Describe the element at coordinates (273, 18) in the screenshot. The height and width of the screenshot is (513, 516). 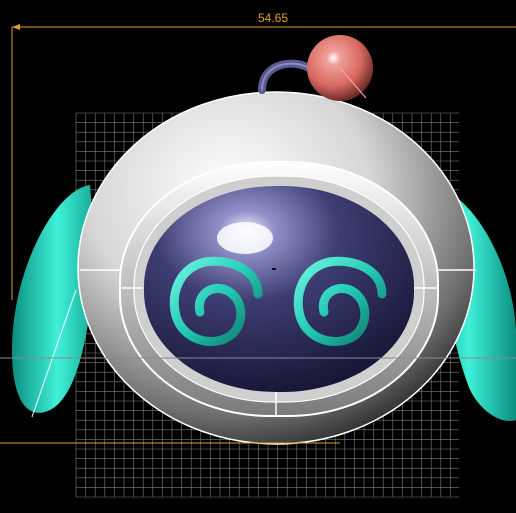
I see `dimension-value-label: 54.65` at that location.